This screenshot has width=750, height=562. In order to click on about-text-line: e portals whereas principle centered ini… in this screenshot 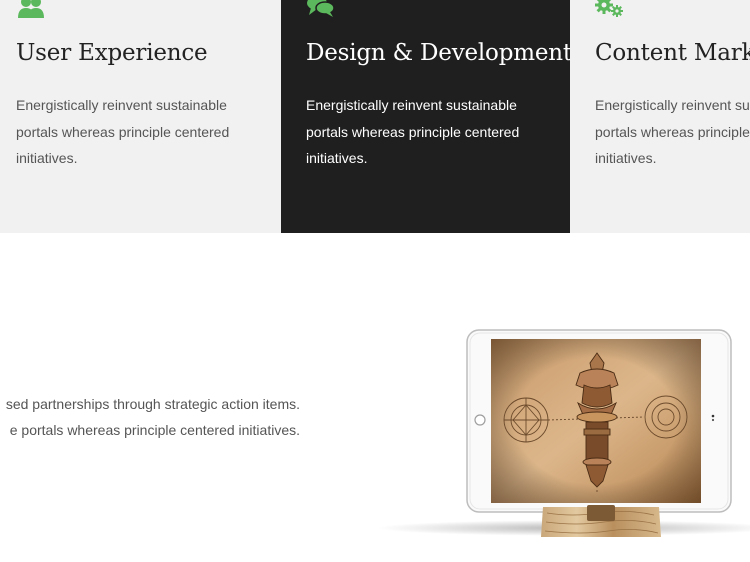, I will do `click(154, 430)`.